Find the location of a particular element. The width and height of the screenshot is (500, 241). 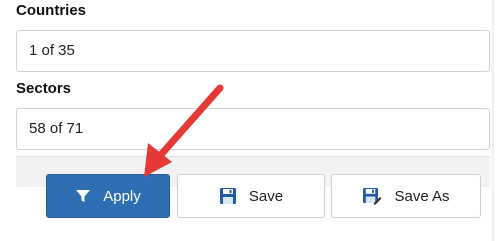

apply-button: Apply is located at coordinates (108, 196).